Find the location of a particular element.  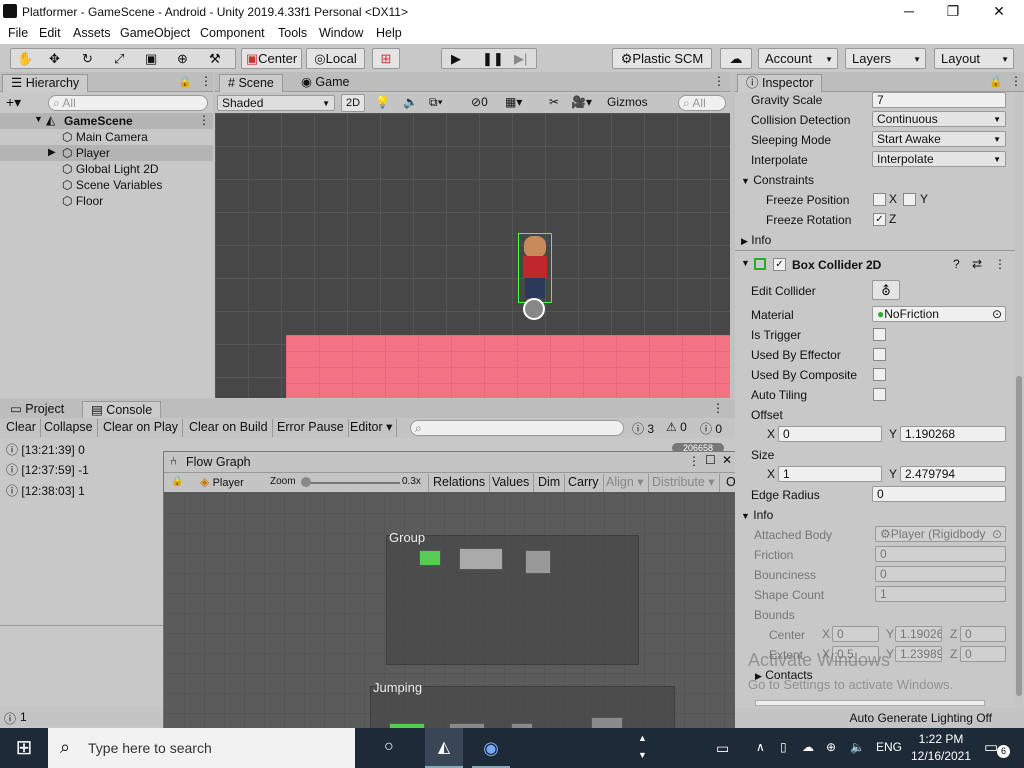

dim-button: Dim is located at coordinates (550, 483).